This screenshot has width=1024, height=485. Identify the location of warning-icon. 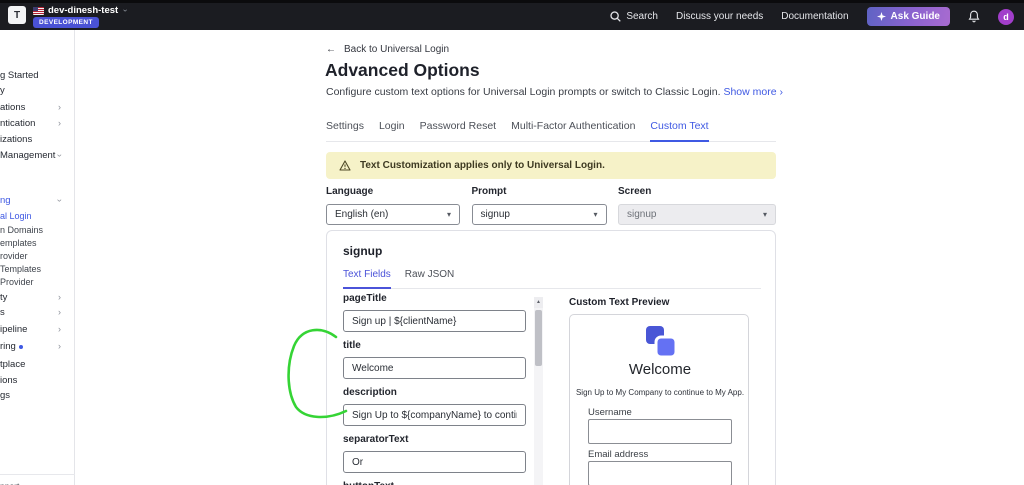
(345, 165).